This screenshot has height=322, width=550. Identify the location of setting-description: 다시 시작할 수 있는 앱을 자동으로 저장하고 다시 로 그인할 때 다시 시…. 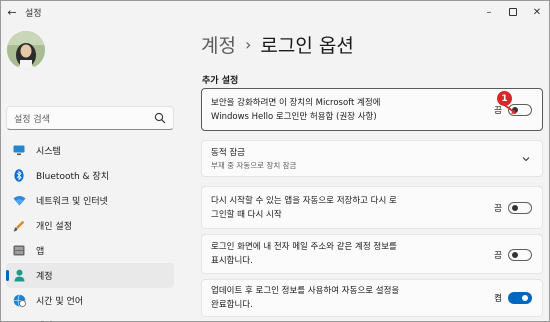
(304, 208).